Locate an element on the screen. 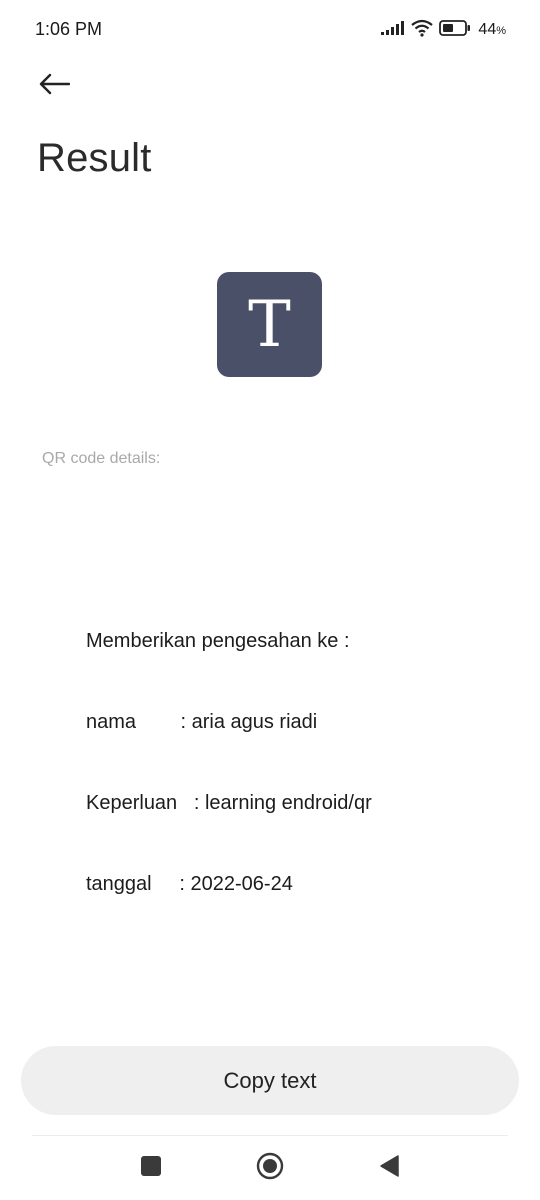 The image size is (540, 1200). circle-icon is located at coordinates (270, 1168).